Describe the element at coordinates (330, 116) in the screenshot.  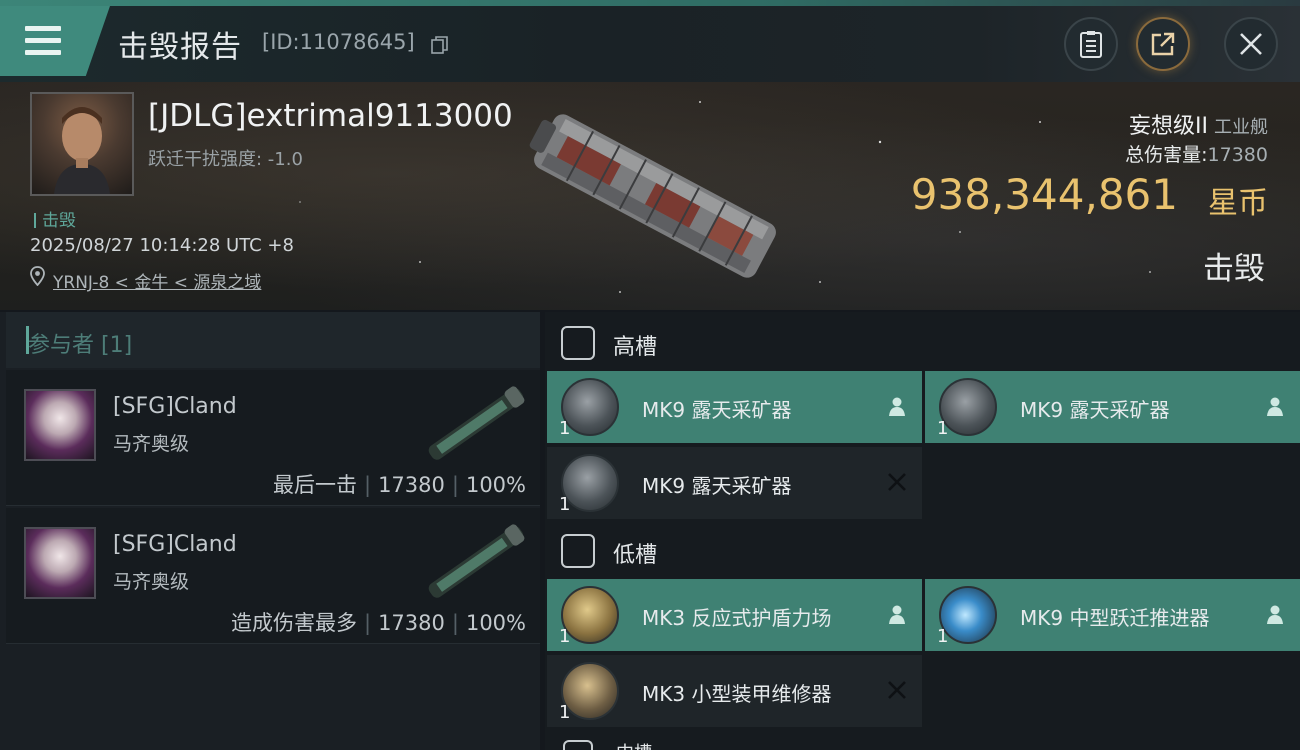
I see `victim-name: [JDLG]extrimal9113000` at that location.